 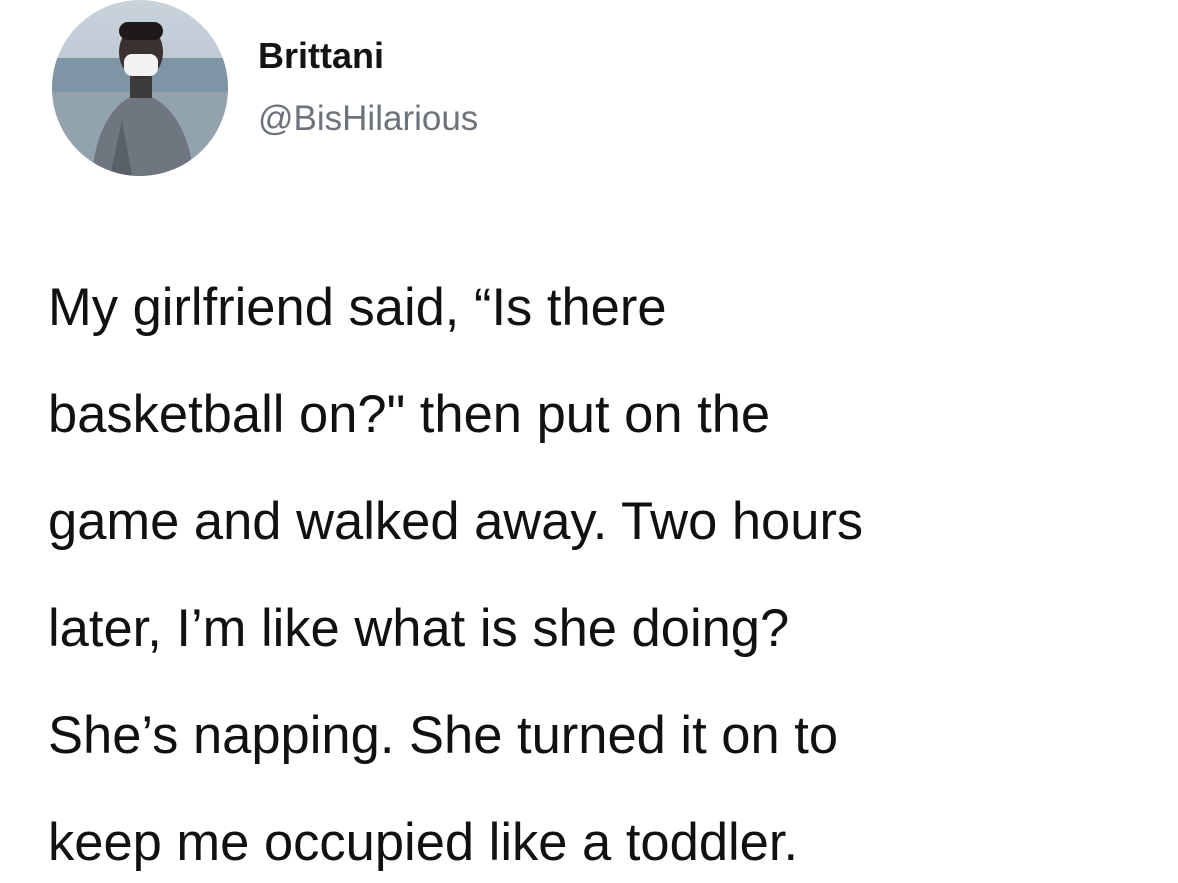 What do you see at coordinates (321, 56) in the screenshot?
I see `display-name: Brittani` at bounding box center [321, 56].